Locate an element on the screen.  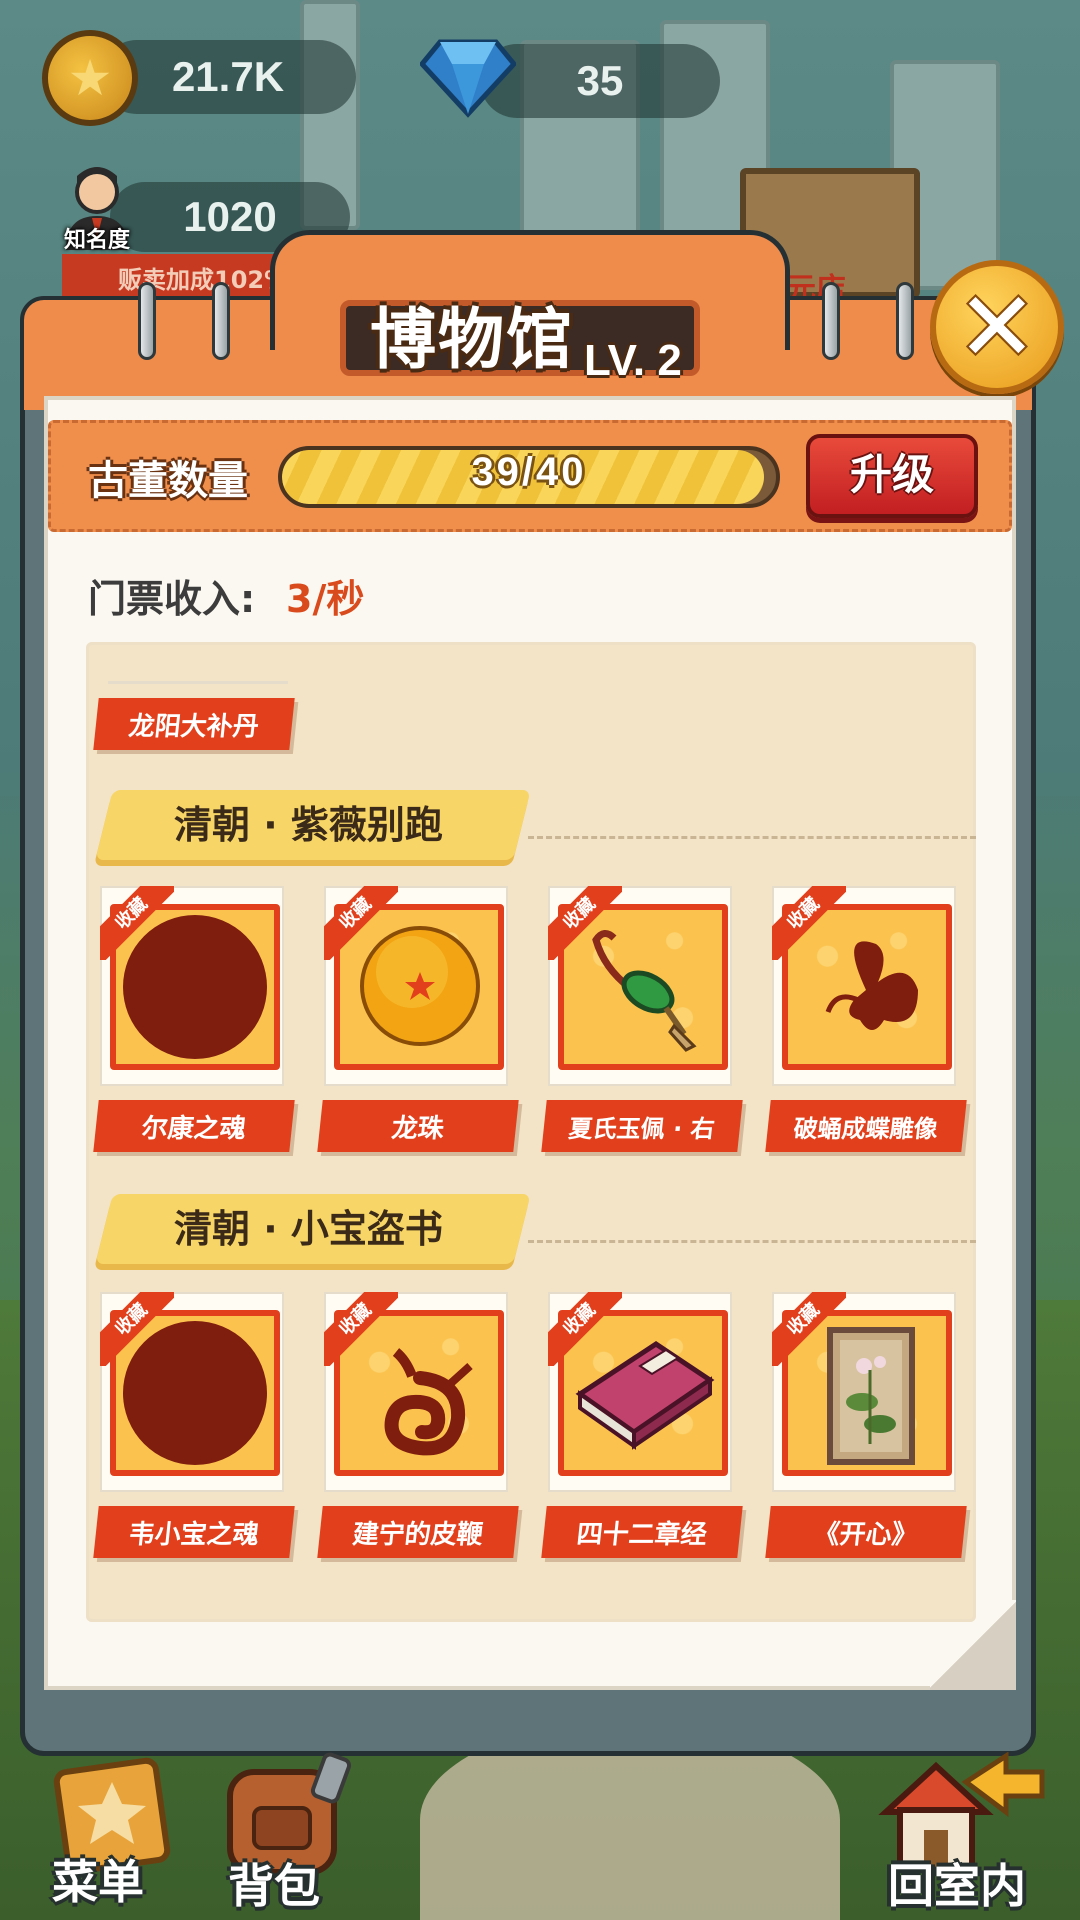
close-icon: ✕ is located at coordinates (997, 327).